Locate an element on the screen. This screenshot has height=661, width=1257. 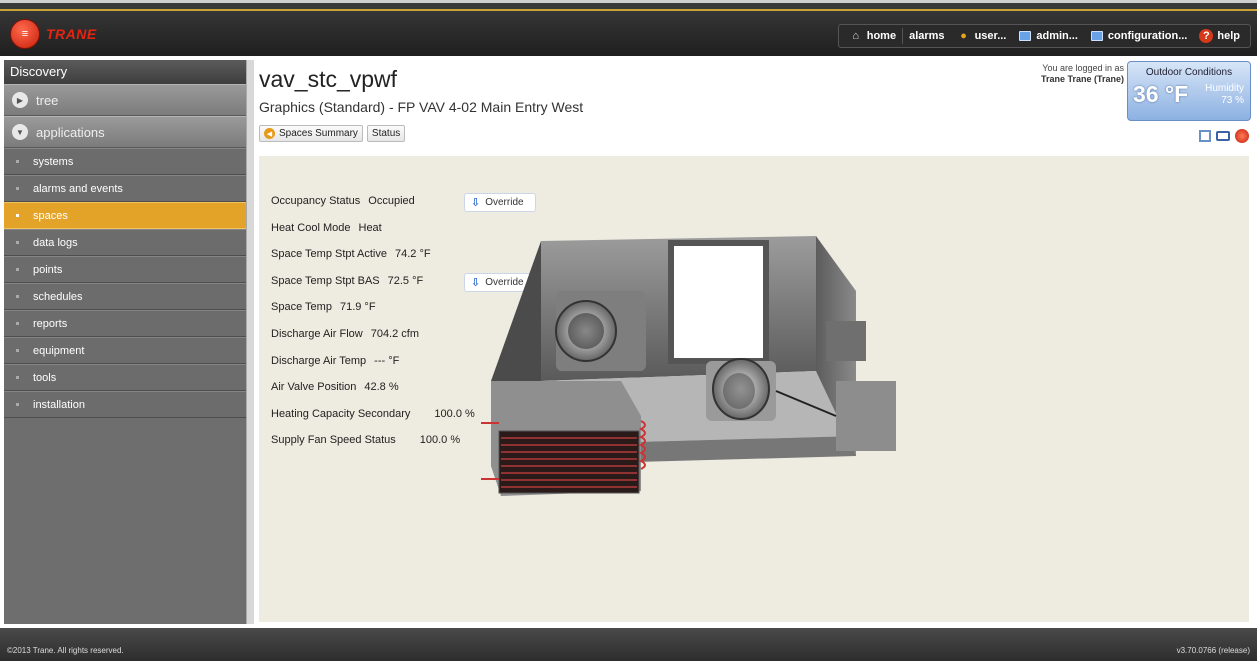
unit-divider-window is located at coordinates (718, 302).